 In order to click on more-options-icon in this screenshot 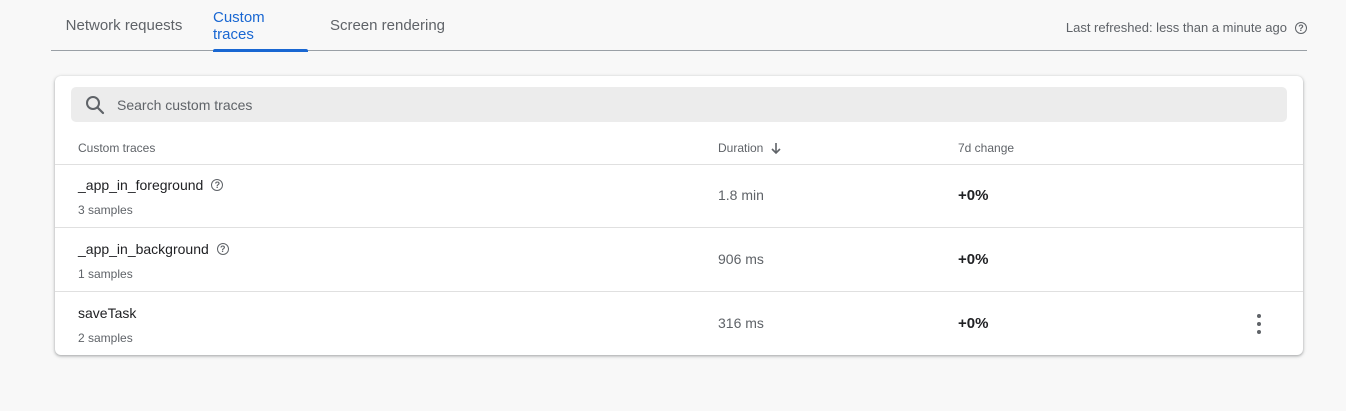, I will do `click(1259, 324)`.